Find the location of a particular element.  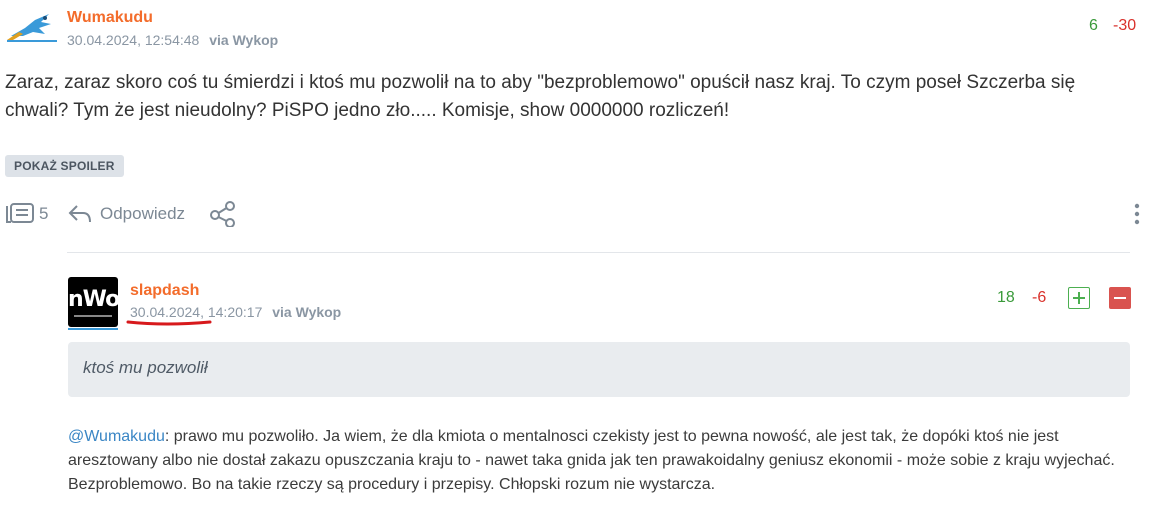

red-underline-annotation is located at coordinates (169, 323).